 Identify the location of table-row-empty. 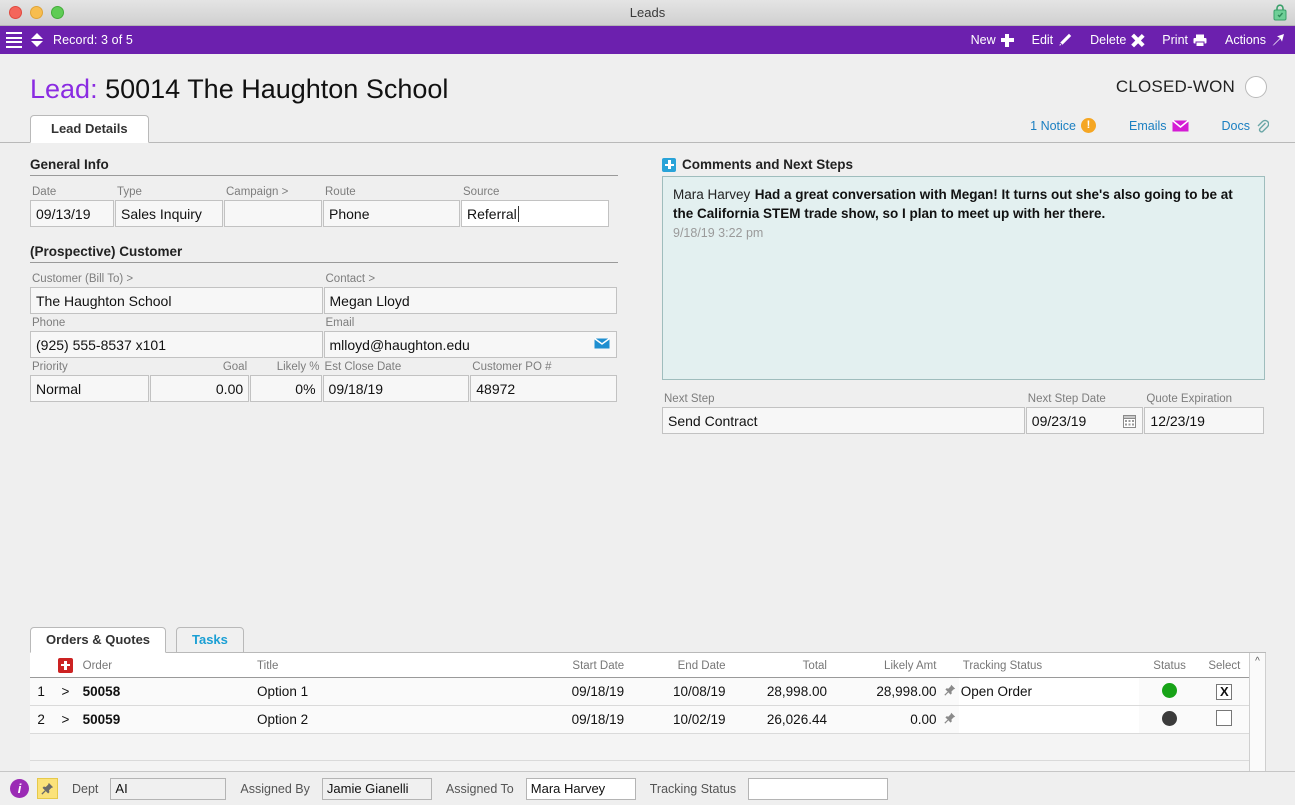
(648, 747).